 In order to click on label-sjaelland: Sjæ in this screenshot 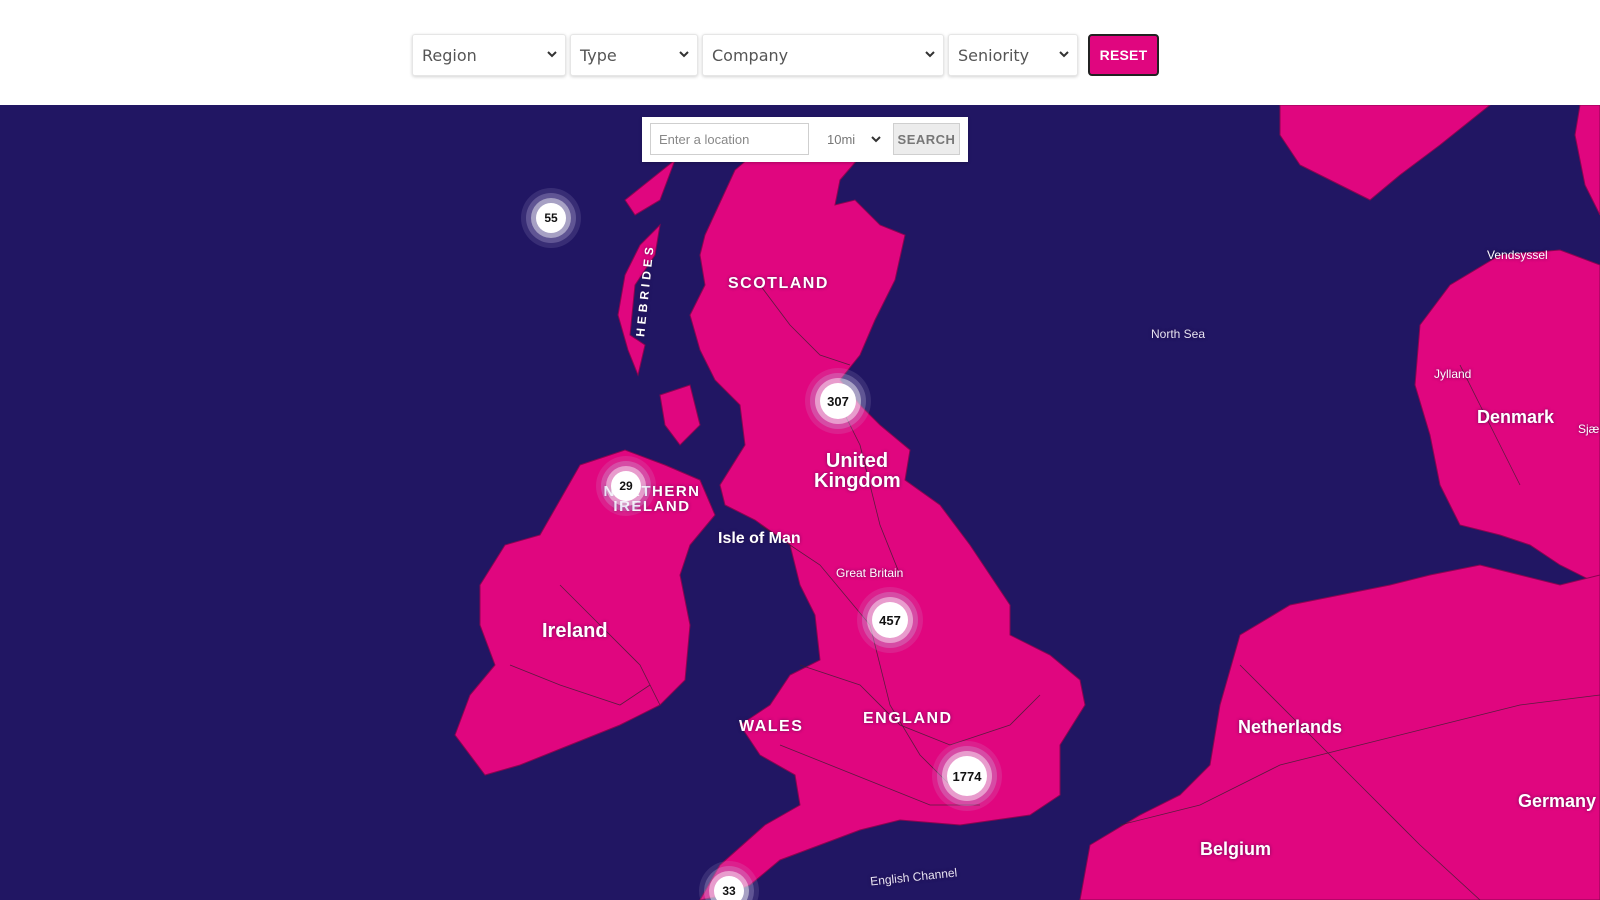, I will do `click(1589, 429)`.